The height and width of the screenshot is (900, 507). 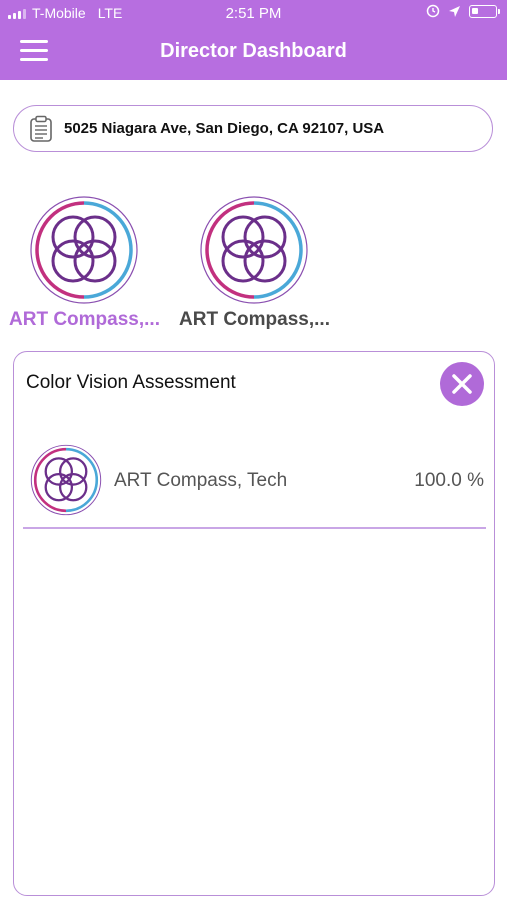 I want to click on result-row-label: ART Compass, Tech, so click(x=201, y=480).